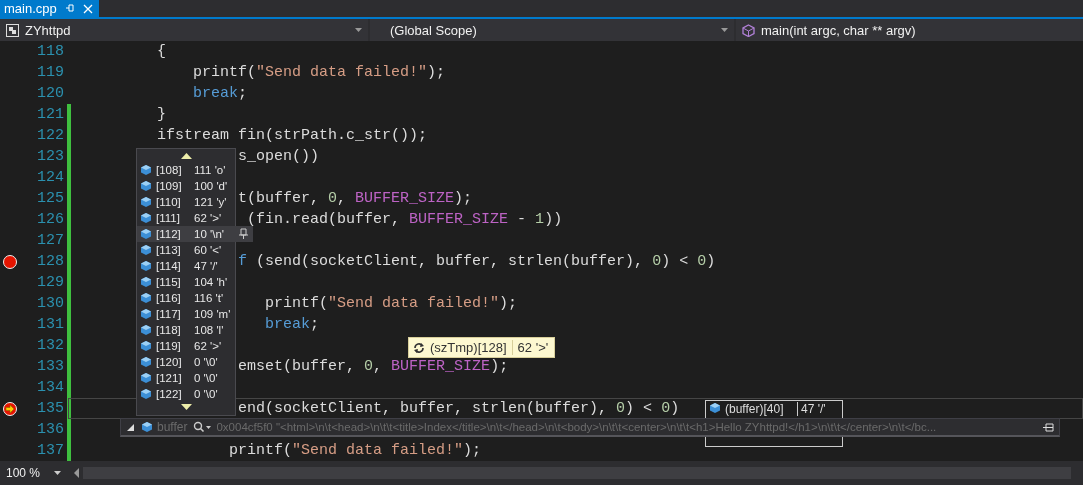  Describe the element at coordinates (212, 314) in the screenshot. I see `item-value: 109 'm'` at that location.